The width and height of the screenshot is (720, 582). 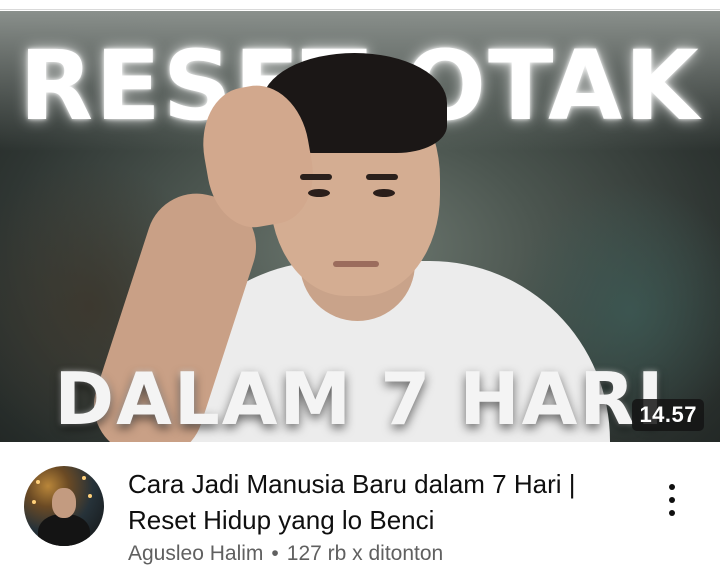 I want to click on thumbnail-headline-bottom: DALAM 7 HARI, so click(x=360, y=399).